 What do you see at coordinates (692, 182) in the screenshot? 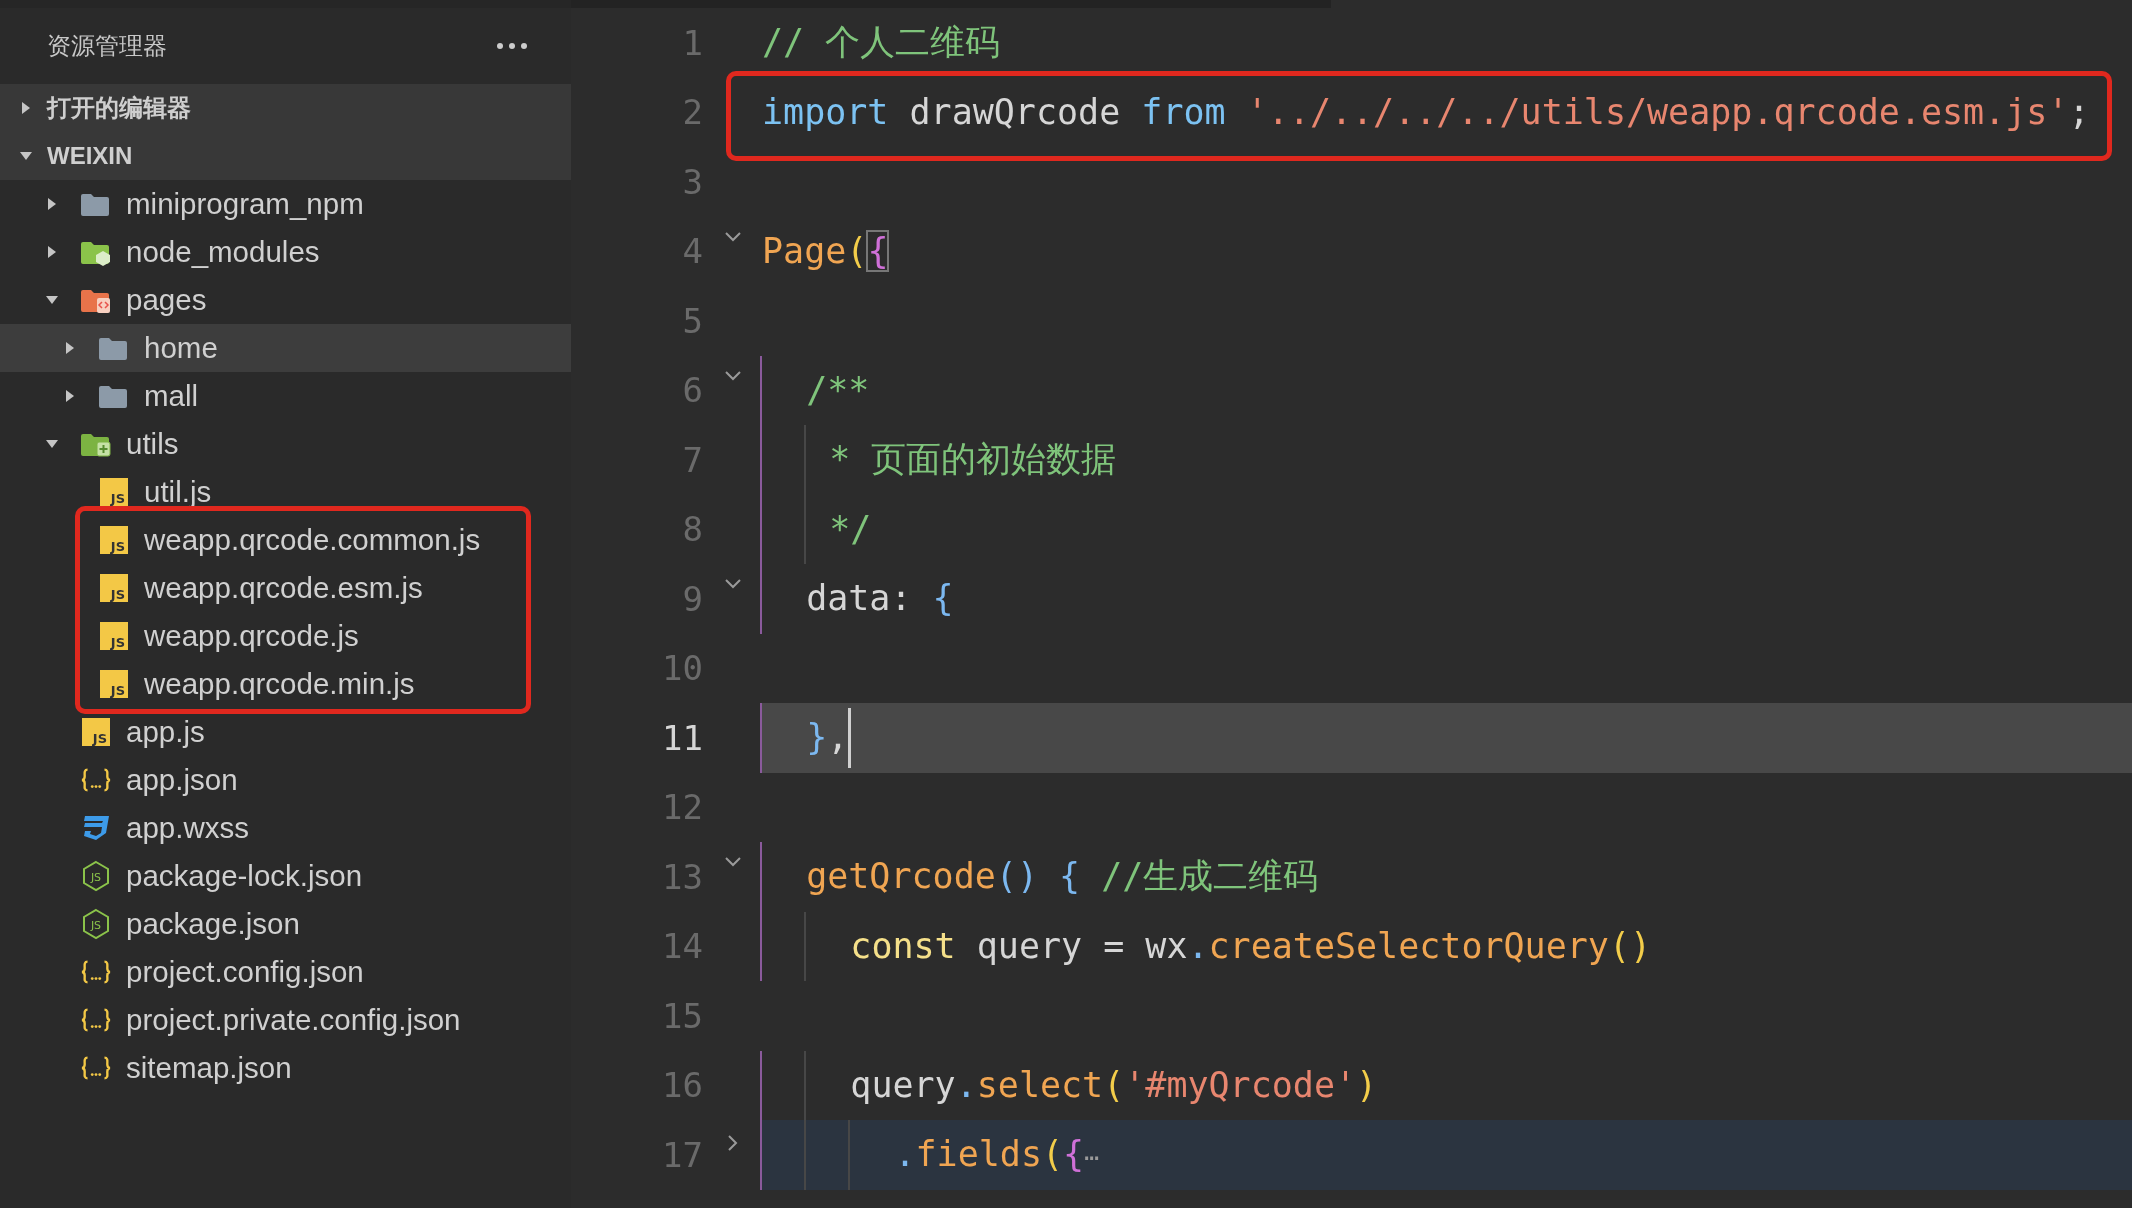
I see `line-number: 3` at bounding box center [692, 182].